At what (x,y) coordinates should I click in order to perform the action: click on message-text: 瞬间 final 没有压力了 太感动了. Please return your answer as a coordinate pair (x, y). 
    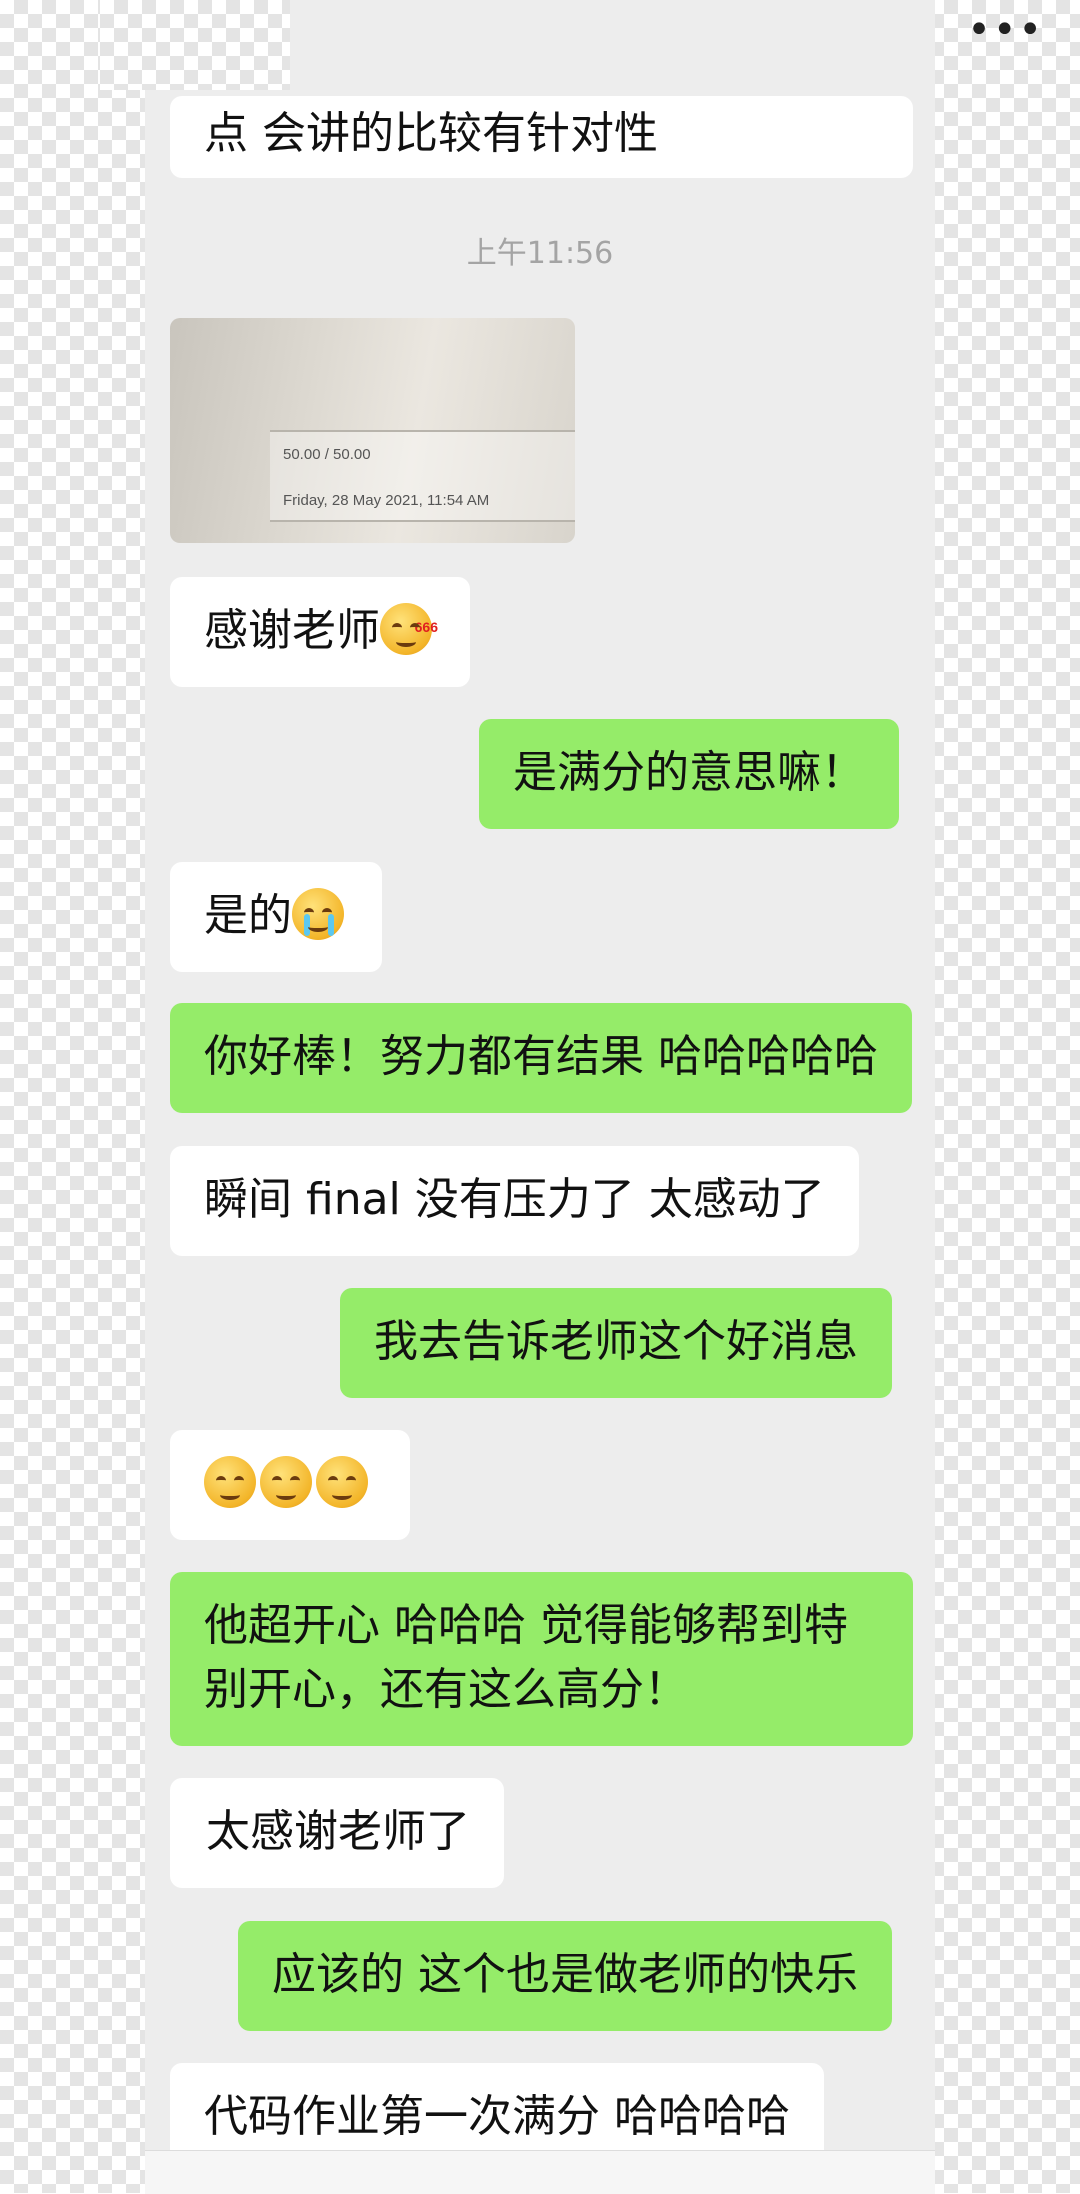
    Looking at the image, I should click on (514, 1199).